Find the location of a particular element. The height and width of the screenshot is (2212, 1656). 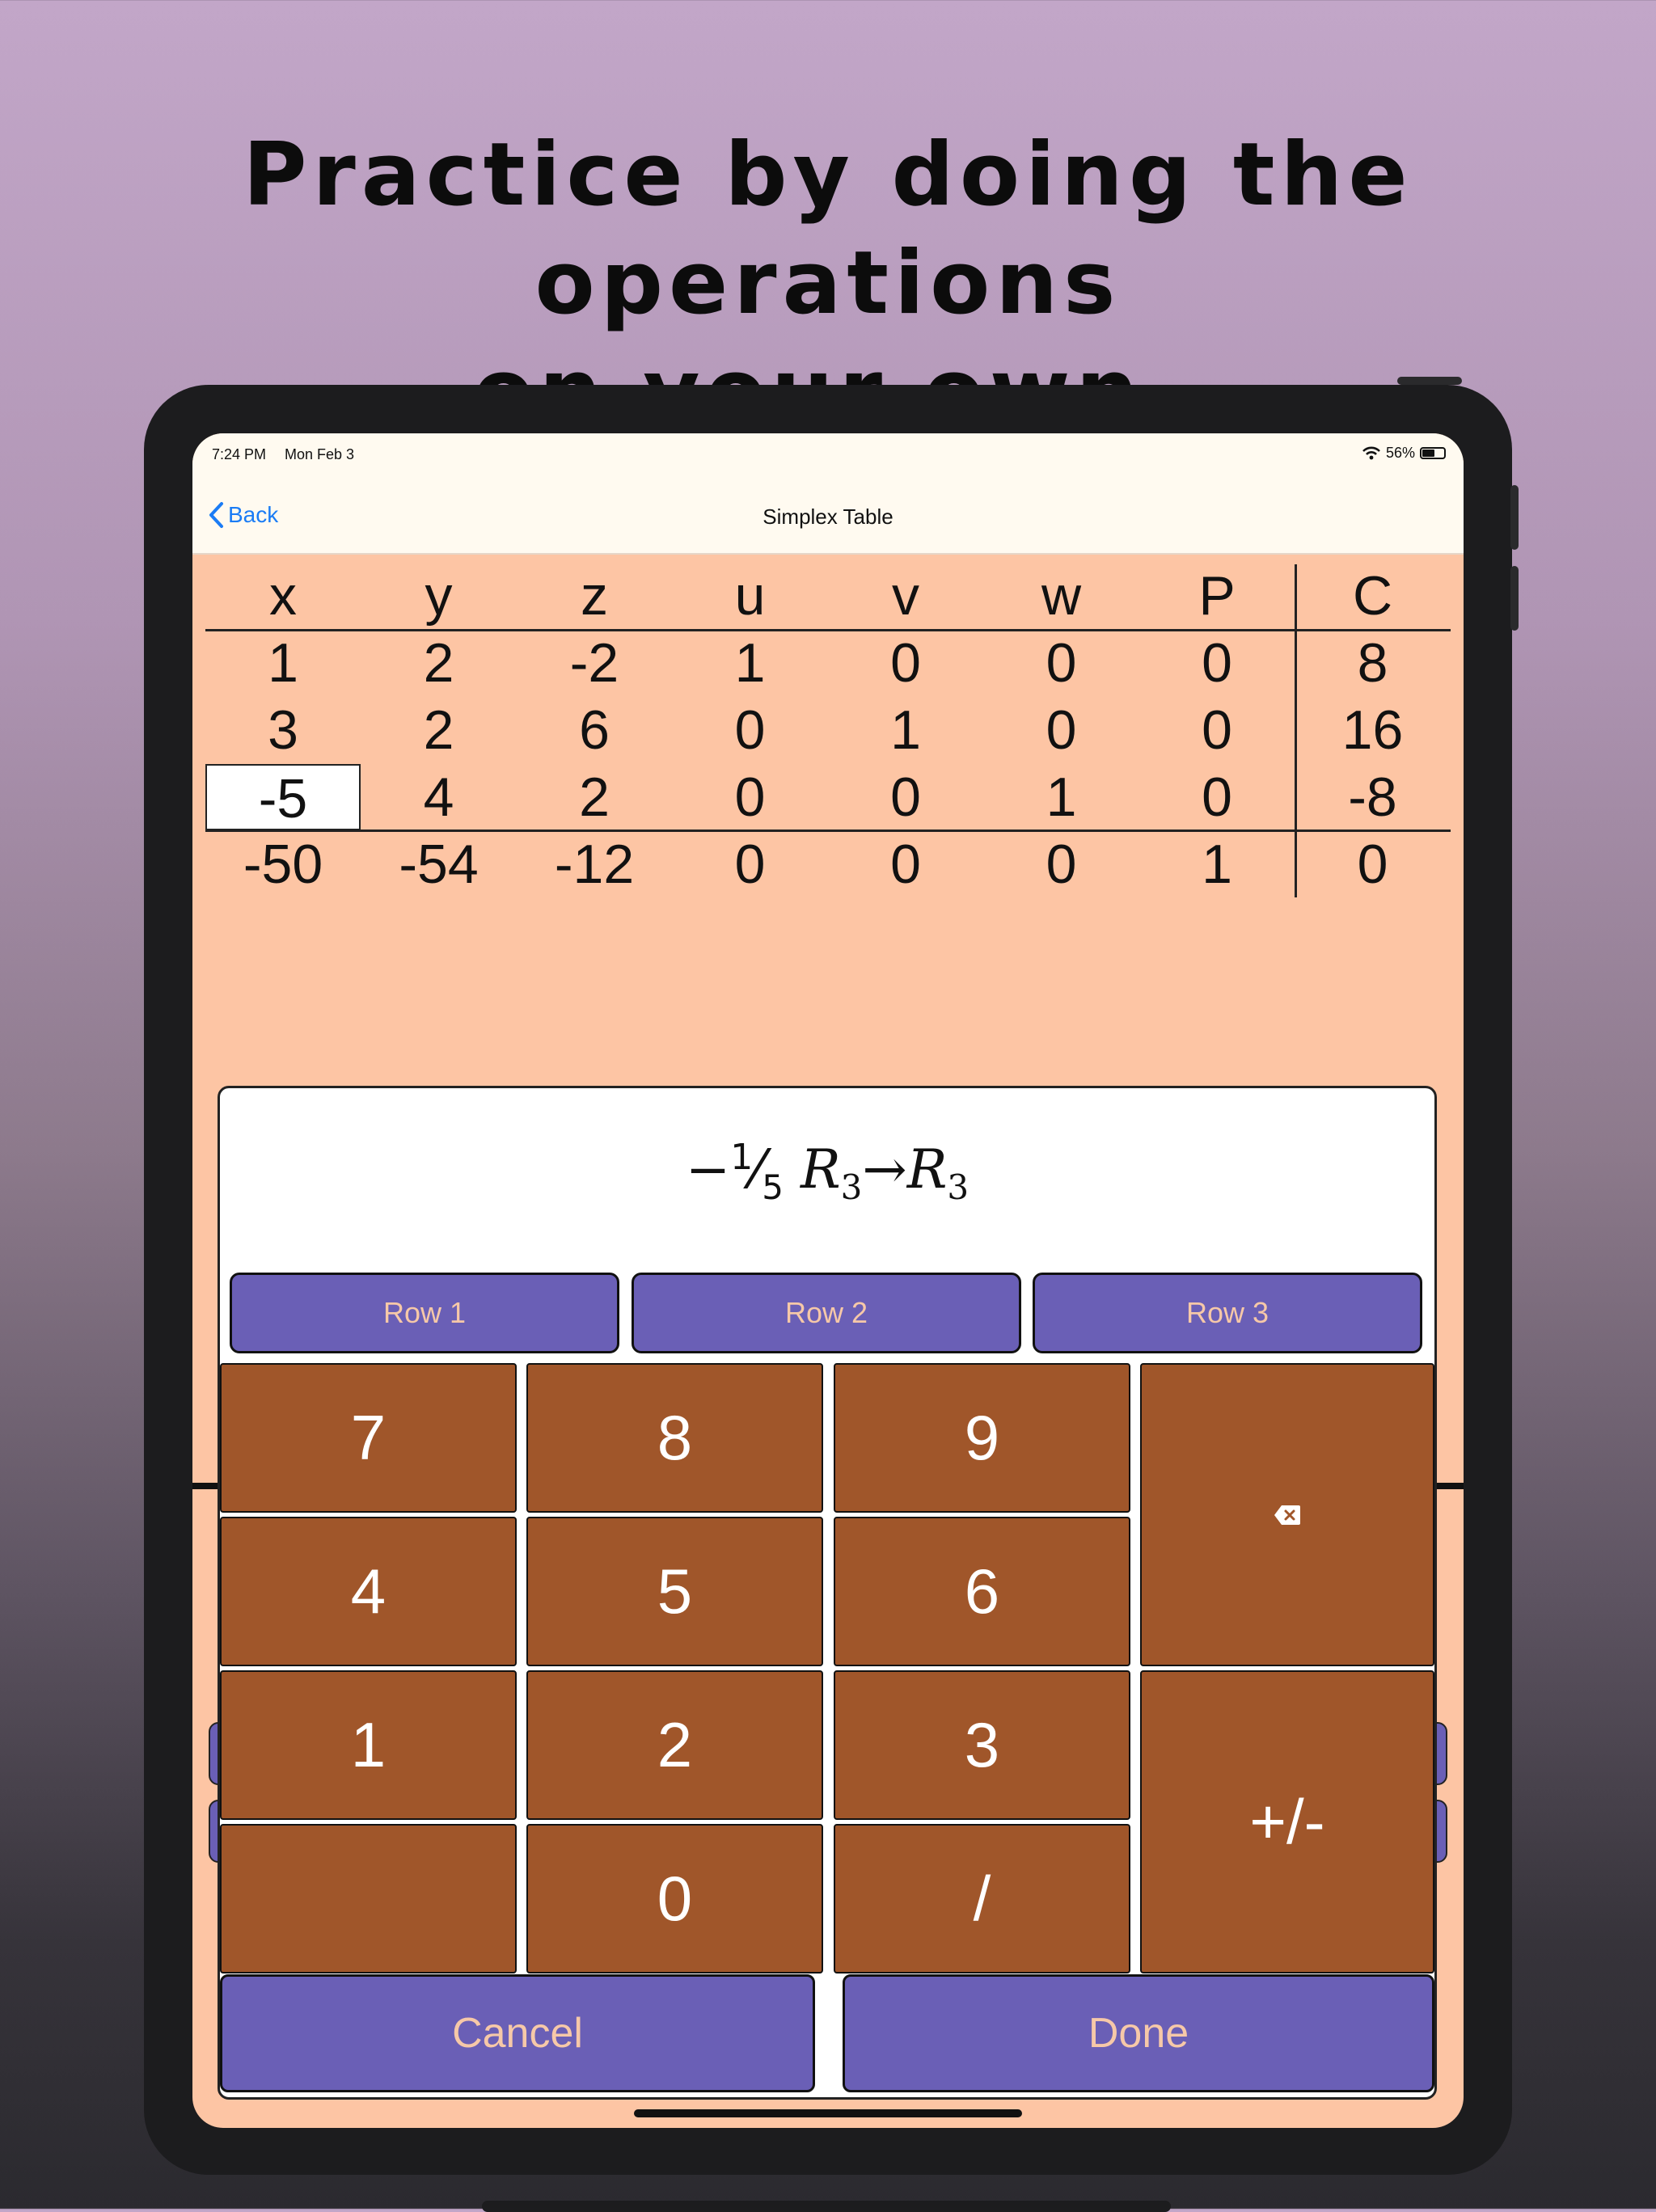

tableau-cell: 3 is located at coordinates (283, 730).